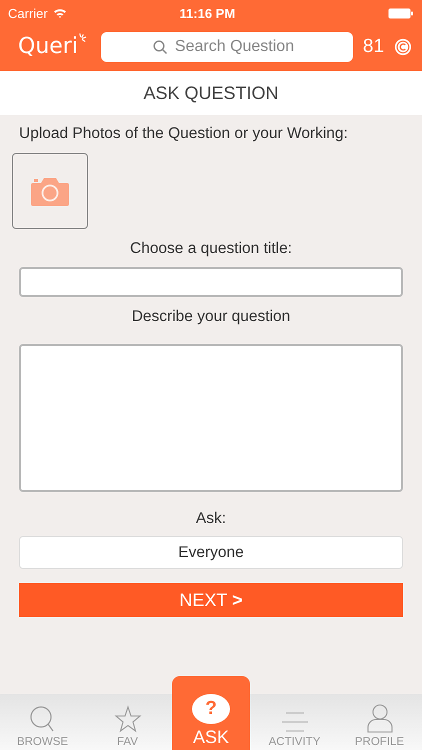 This screenshot has height=750, width=422. I want to click on credit-count: 81, so click(373, 47).